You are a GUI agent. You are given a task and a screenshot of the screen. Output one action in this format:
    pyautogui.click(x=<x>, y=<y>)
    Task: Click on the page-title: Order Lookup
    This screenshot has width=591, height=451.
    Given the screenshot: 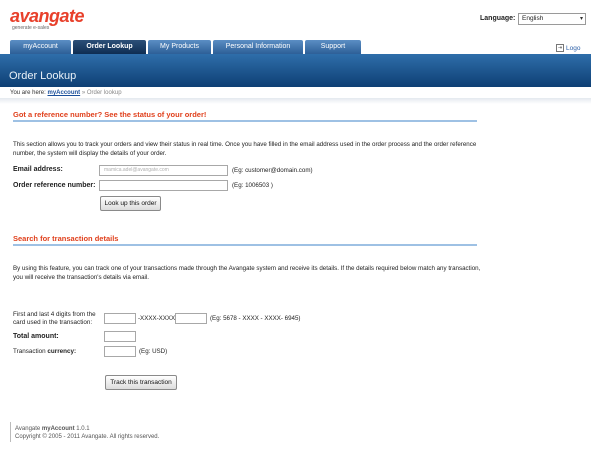 What is the action you would take?
    pyautogui.click(x=43, y=76)
    